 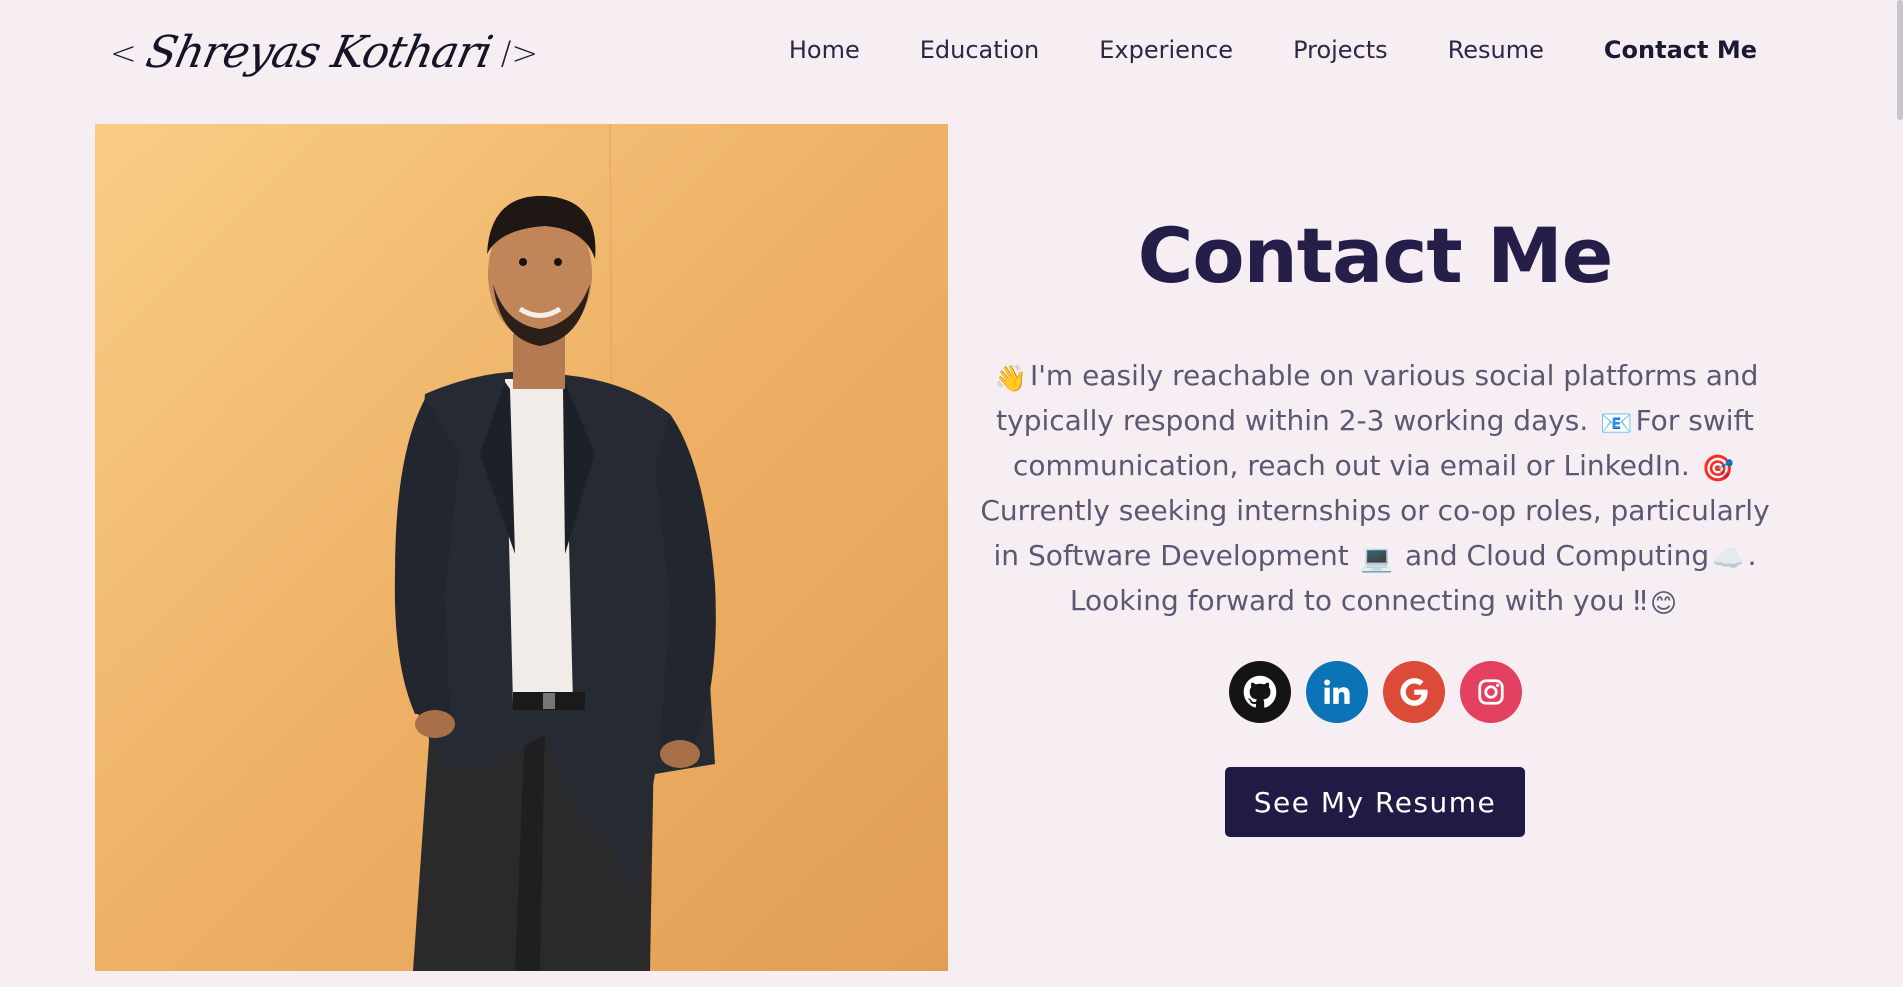 I want to click on instagram-icon, so click(x=1490, y=692).